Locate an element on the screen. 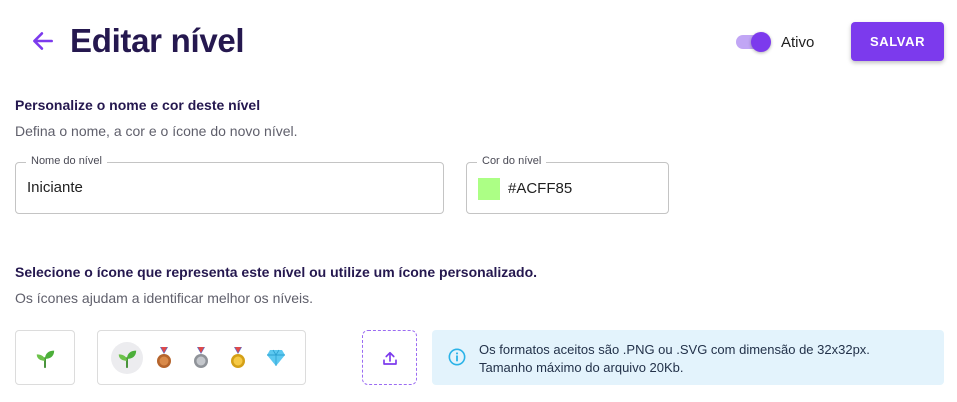 This screenshot has height=402, width=957. icon-option-bronze-medal is located at coordinates (164, 358).